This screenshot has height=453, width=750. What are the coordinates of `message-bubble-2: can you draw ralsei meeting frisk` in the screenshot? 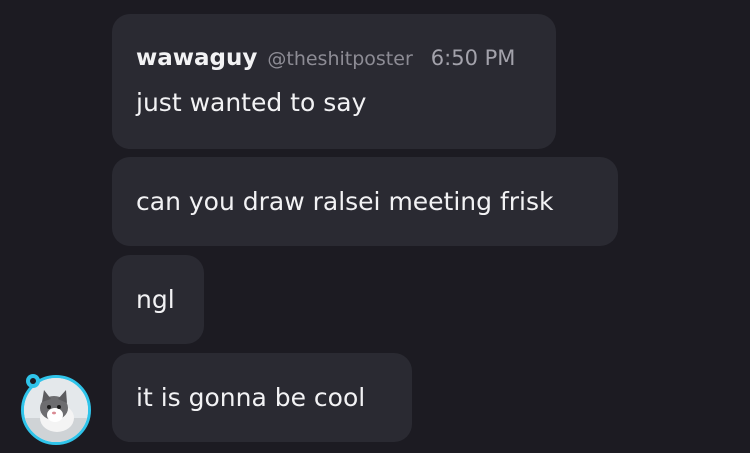 It's located at (365, 201).